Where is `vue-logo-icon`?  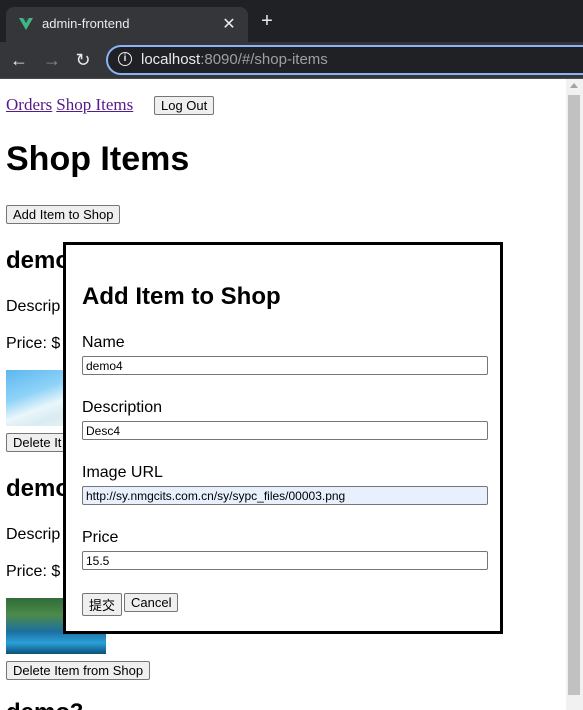 vue-logo-icon is located at coordinates (26, 24).